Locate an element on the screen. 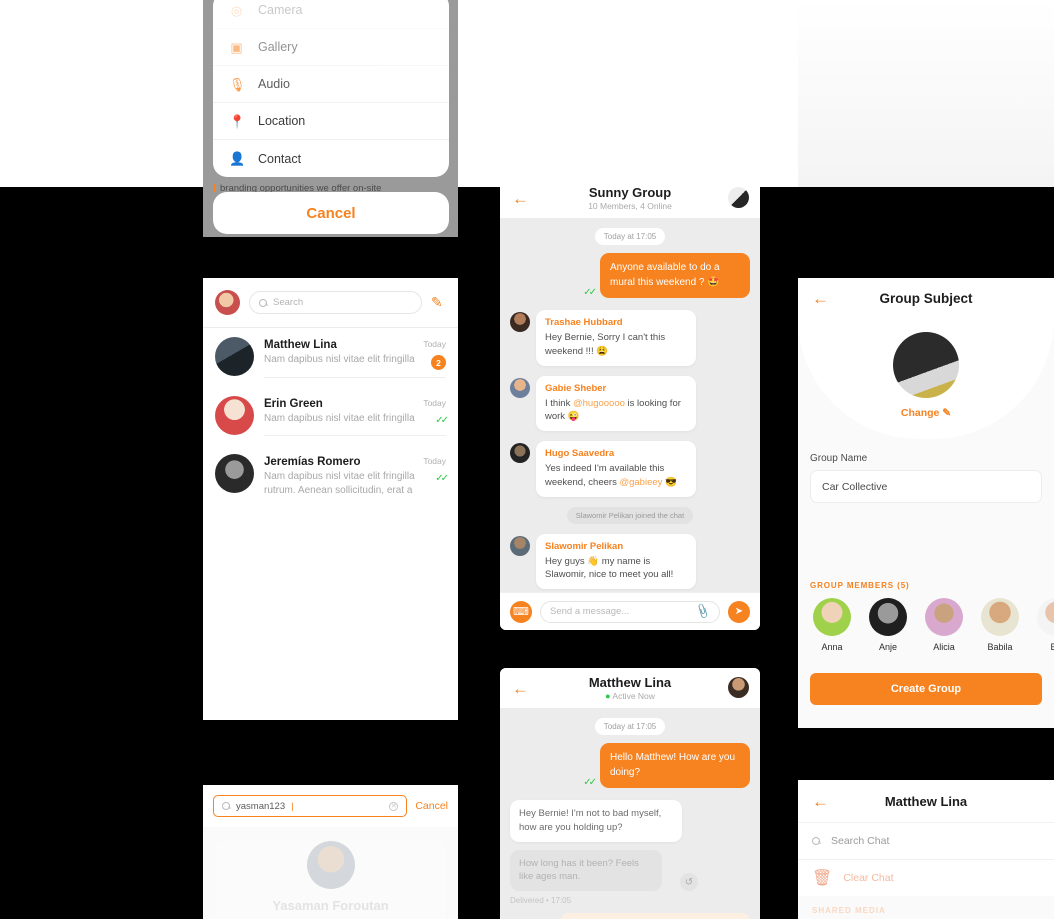 The image size is (1054, 919). group-member: Anna is located at coordinates (832, 625).